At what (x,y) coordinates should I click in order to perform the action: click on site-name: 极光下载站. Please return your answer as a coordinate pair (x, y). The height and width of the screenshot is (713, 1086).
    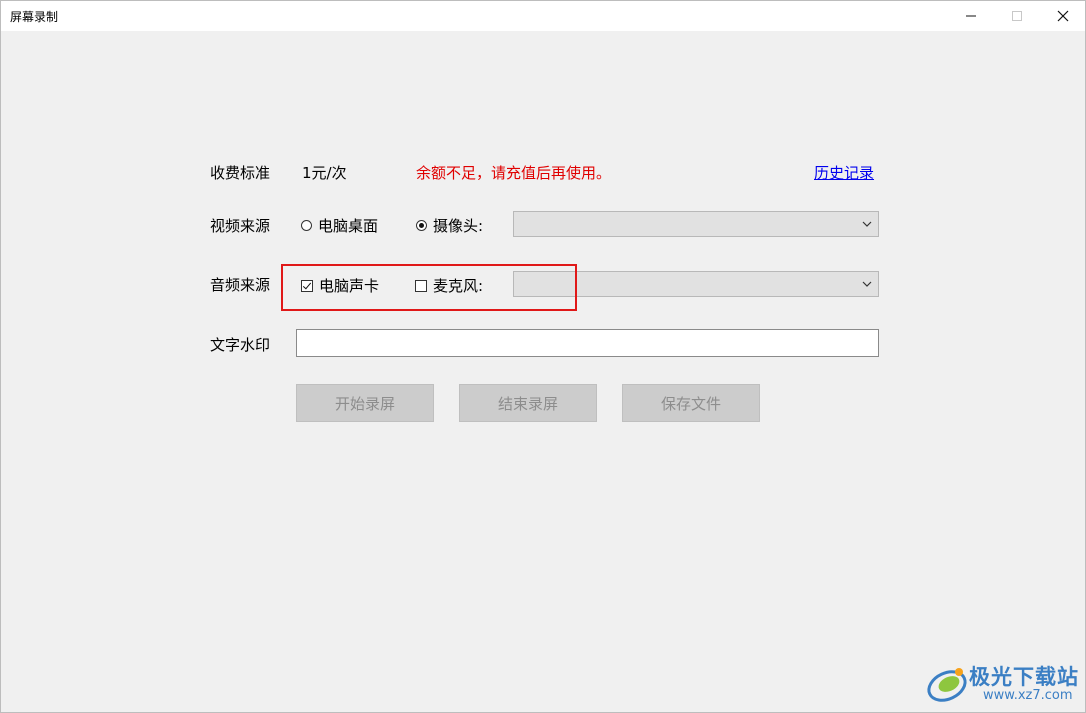
    Looking at the image, I should click on (1024, 677).